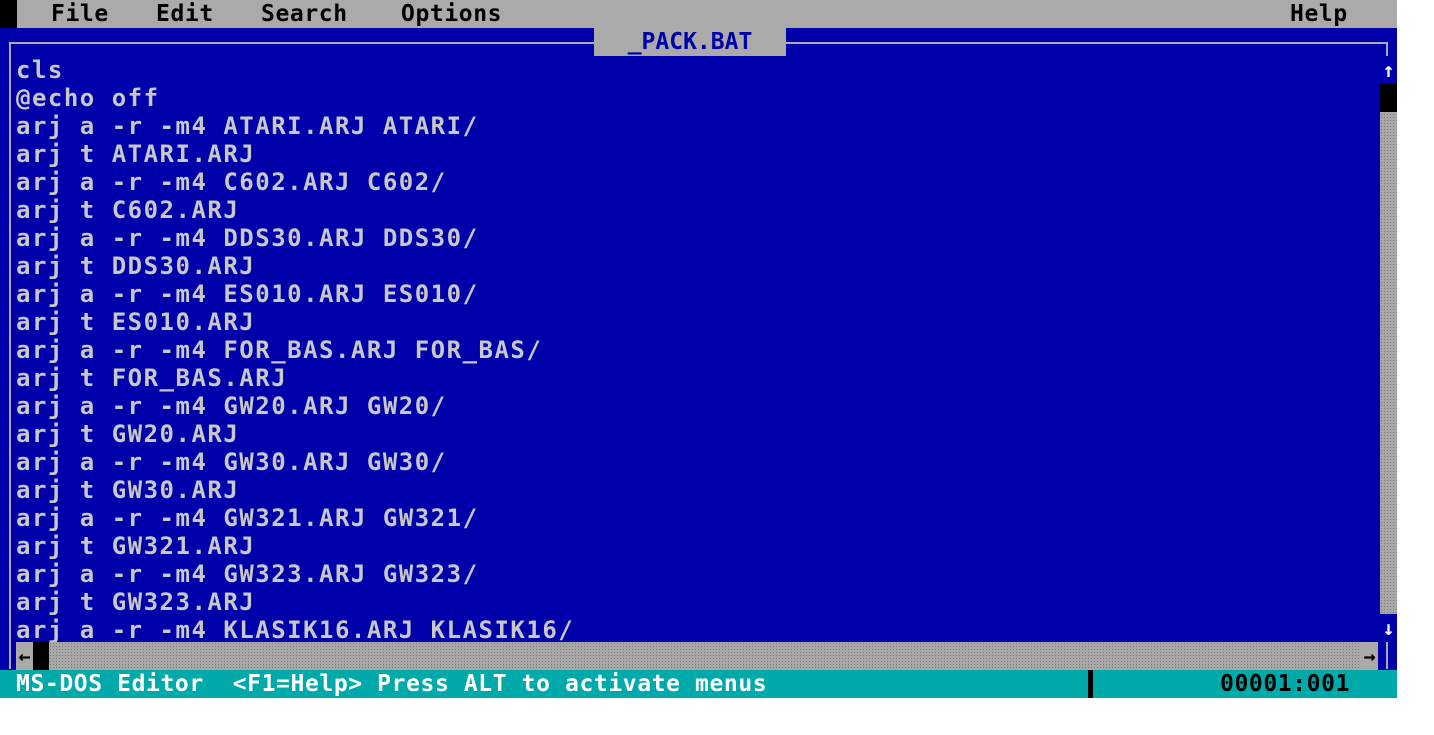  I want to click on code-line: arj t GW30.ARJ, so click(697, 490).